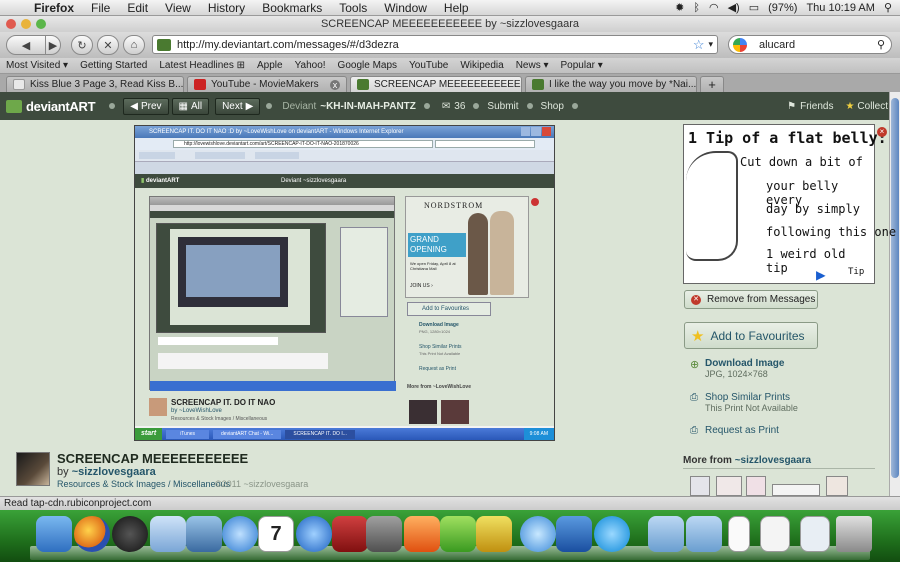 The image size is (900, 562). What do you see at coordinates (457, 8) in the screenshot?
I see `menu-help: Help` at bounding box center [457, 8].